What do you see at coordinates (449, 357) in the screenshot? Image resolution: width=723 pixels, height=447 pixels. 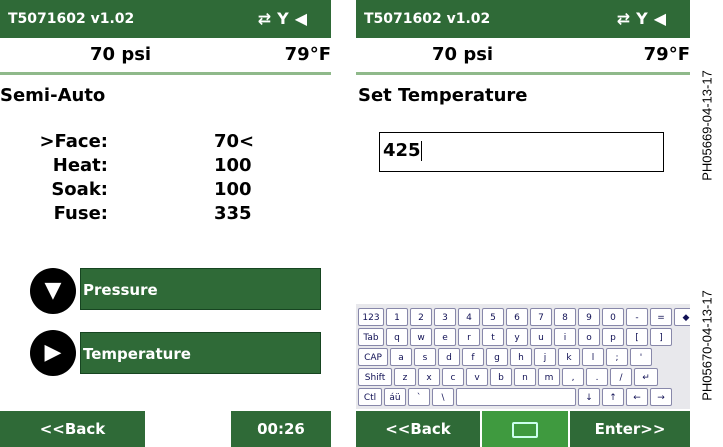 I see `keyboard-key: d` at bounding box center [449, 357].